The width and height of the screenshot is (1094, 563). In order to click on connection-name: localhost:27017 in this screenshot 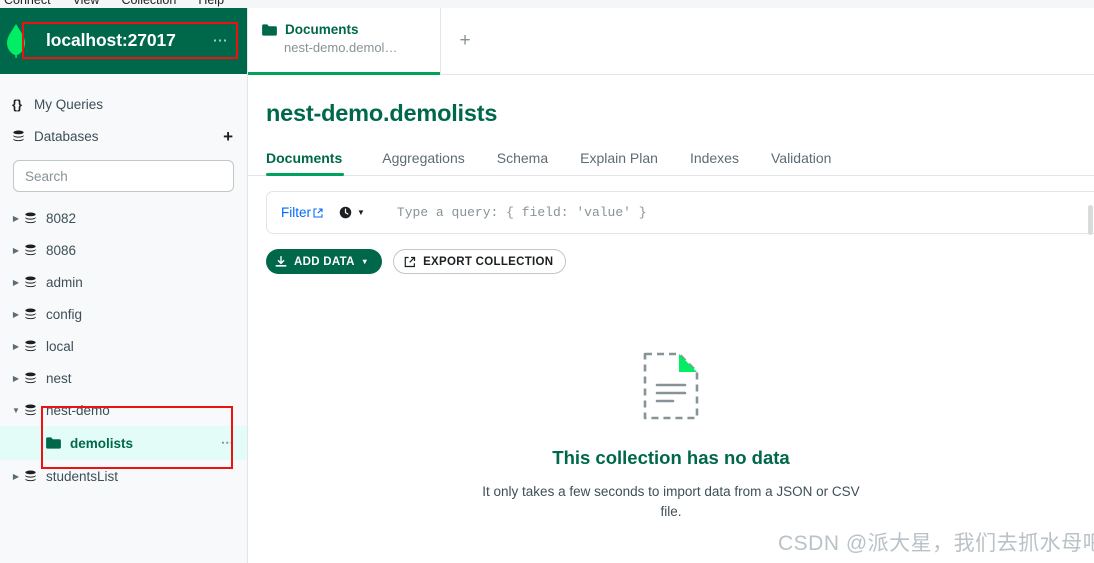, I will do `click(111, 40)`.